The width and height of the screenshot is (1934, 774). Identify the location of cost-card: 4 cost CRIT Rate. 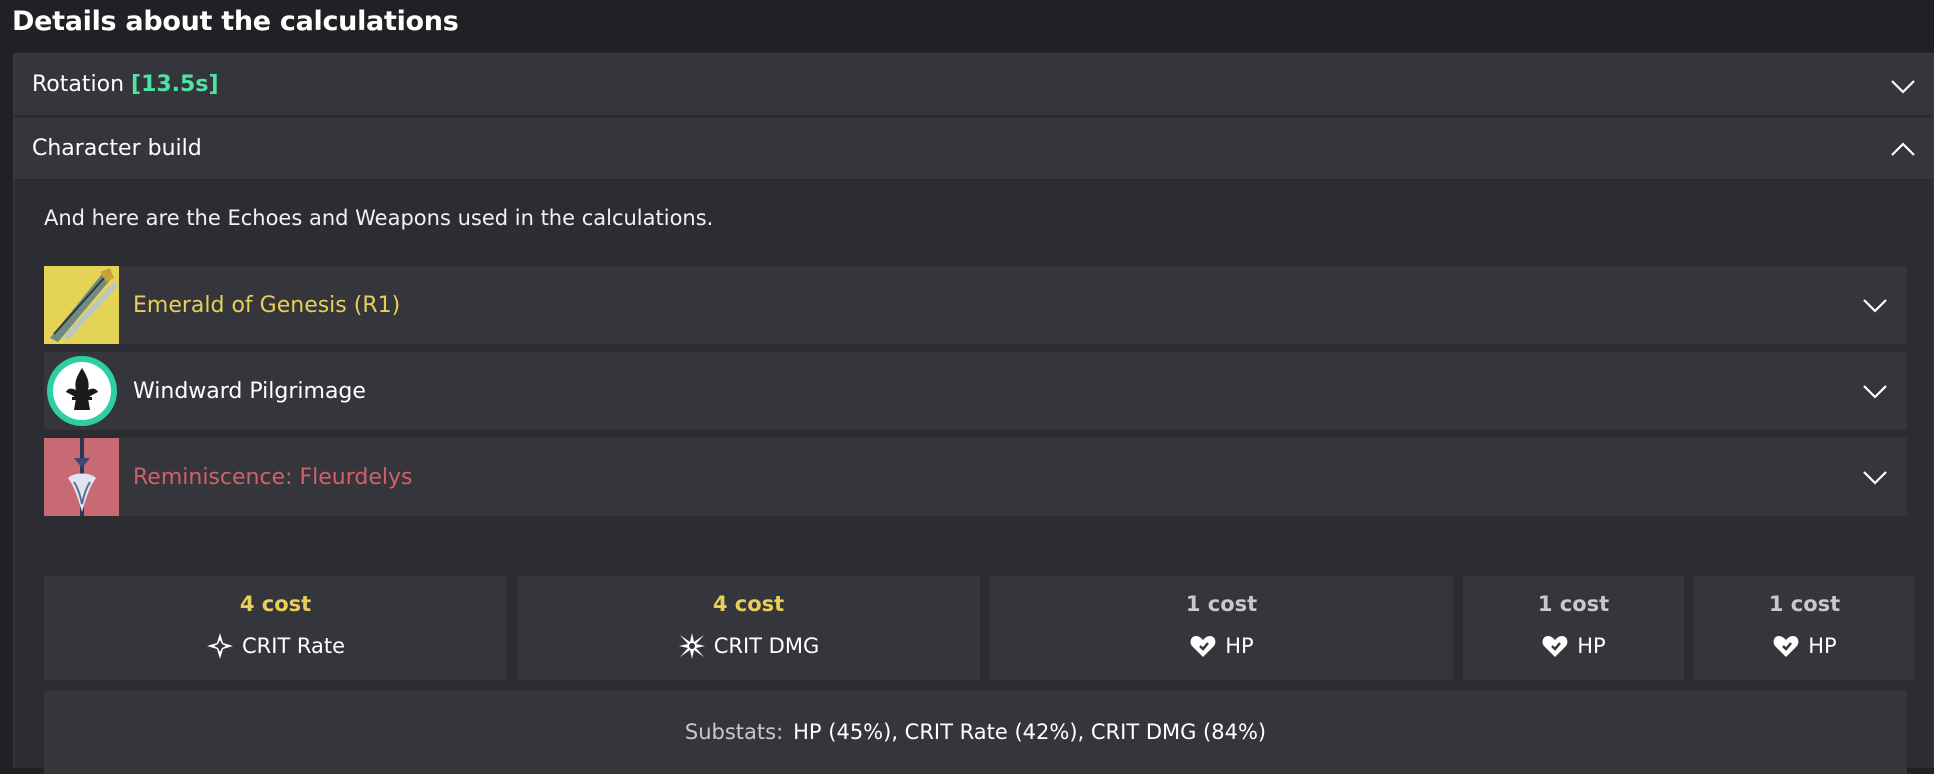
(275, 628).